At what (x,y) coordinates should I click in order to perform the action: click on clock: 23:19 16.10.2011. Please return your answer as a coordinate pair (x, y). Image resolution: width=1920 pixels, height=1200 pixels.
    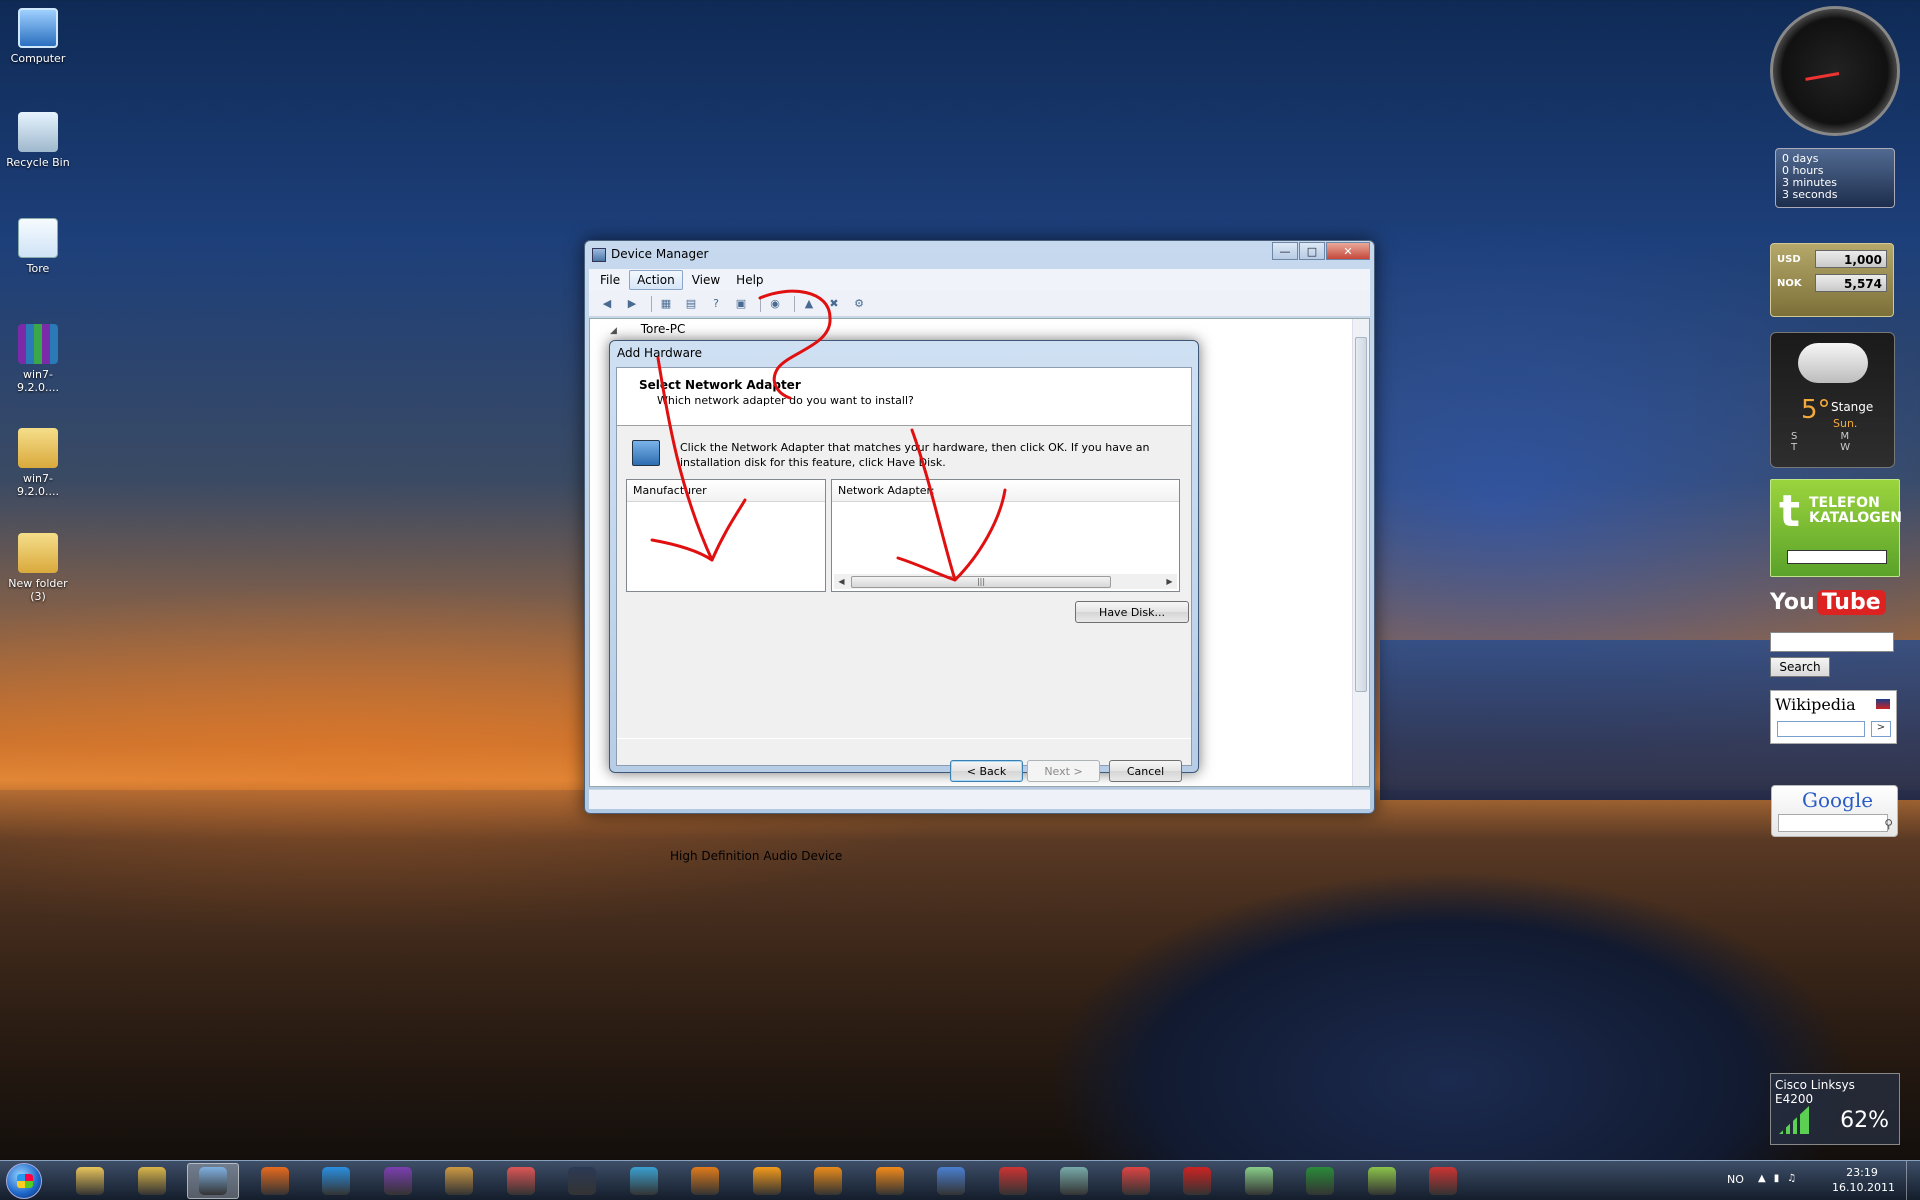
    Looking at the image, I should click on (1863, 1180).